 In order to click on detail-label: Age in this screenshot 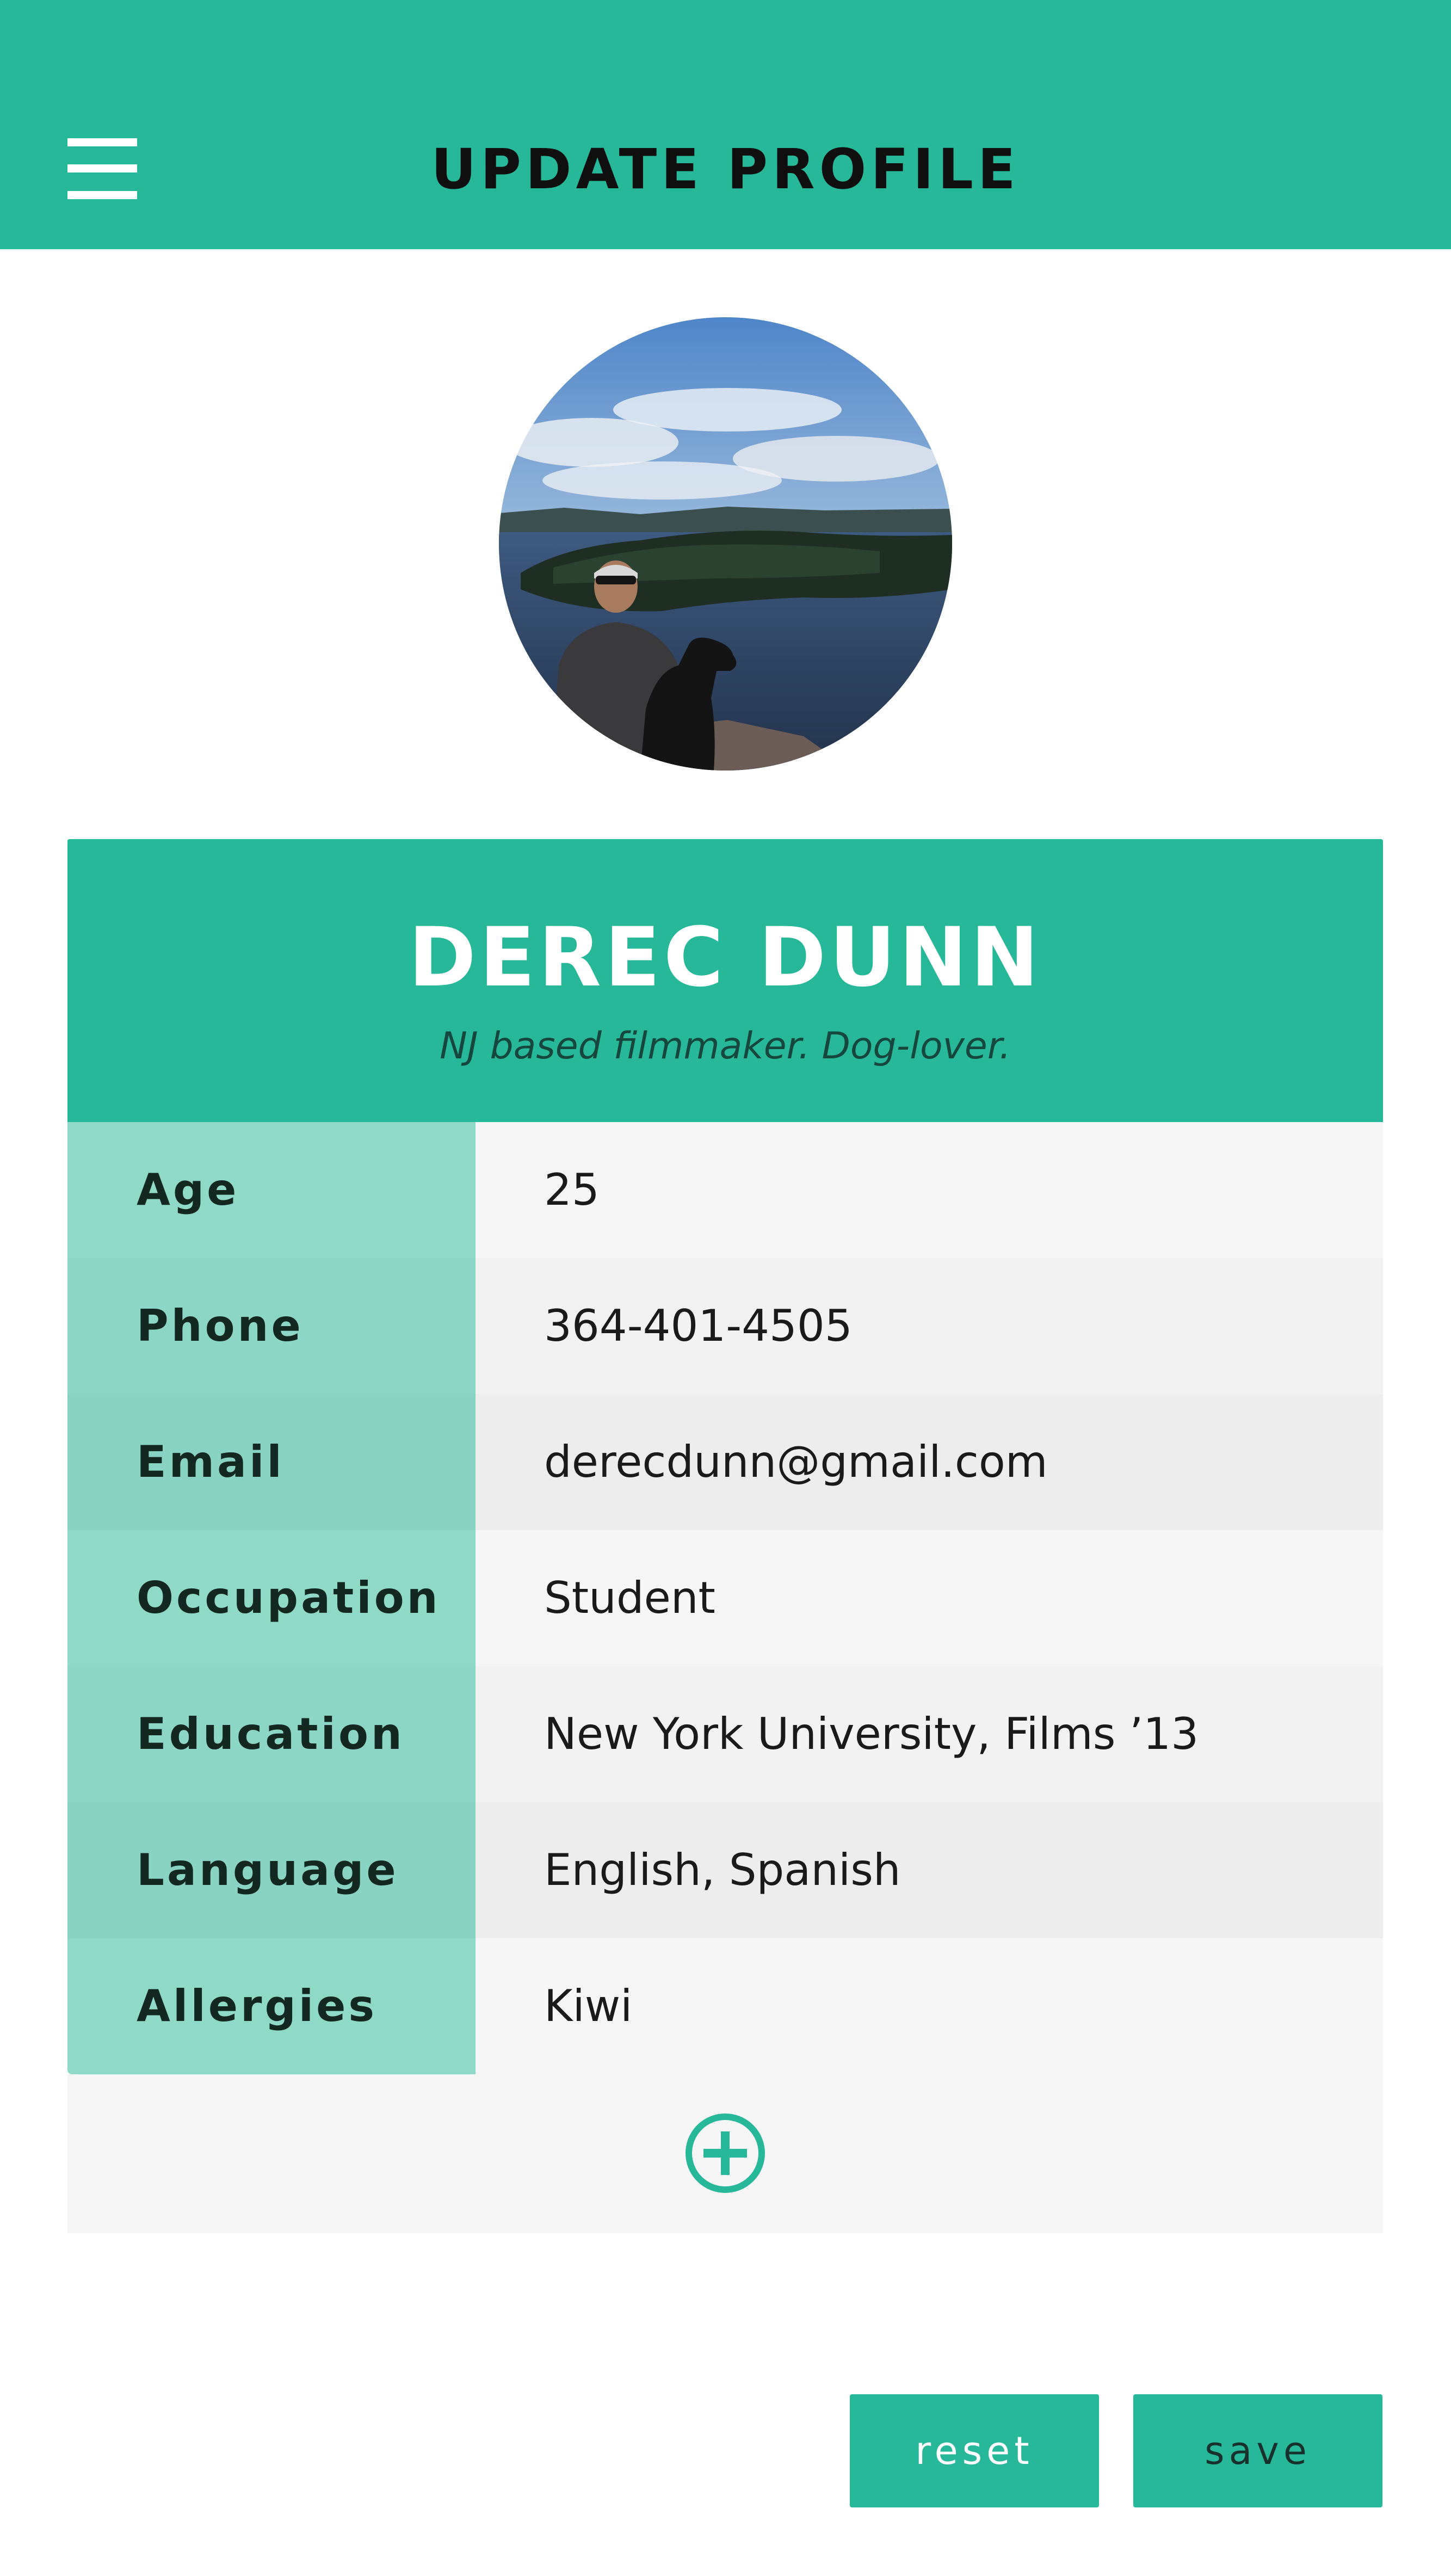, I will do `click(271, 1190)`.